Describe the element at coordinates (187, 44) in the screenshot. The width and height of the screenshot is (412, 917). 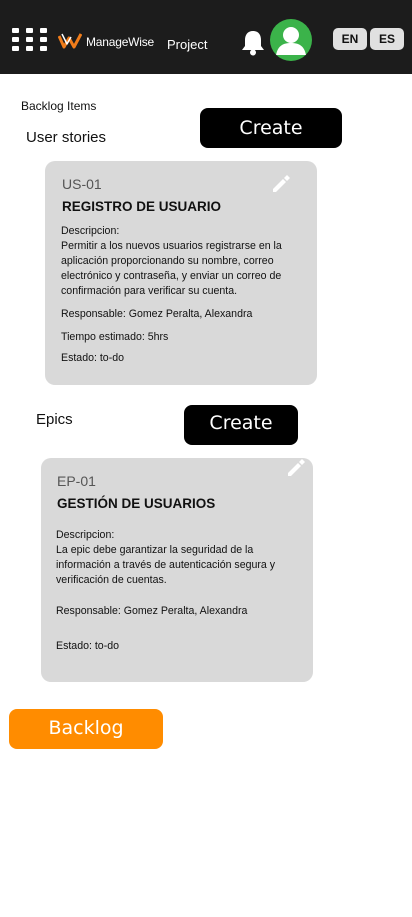
I see `project-label: Project` at that location.